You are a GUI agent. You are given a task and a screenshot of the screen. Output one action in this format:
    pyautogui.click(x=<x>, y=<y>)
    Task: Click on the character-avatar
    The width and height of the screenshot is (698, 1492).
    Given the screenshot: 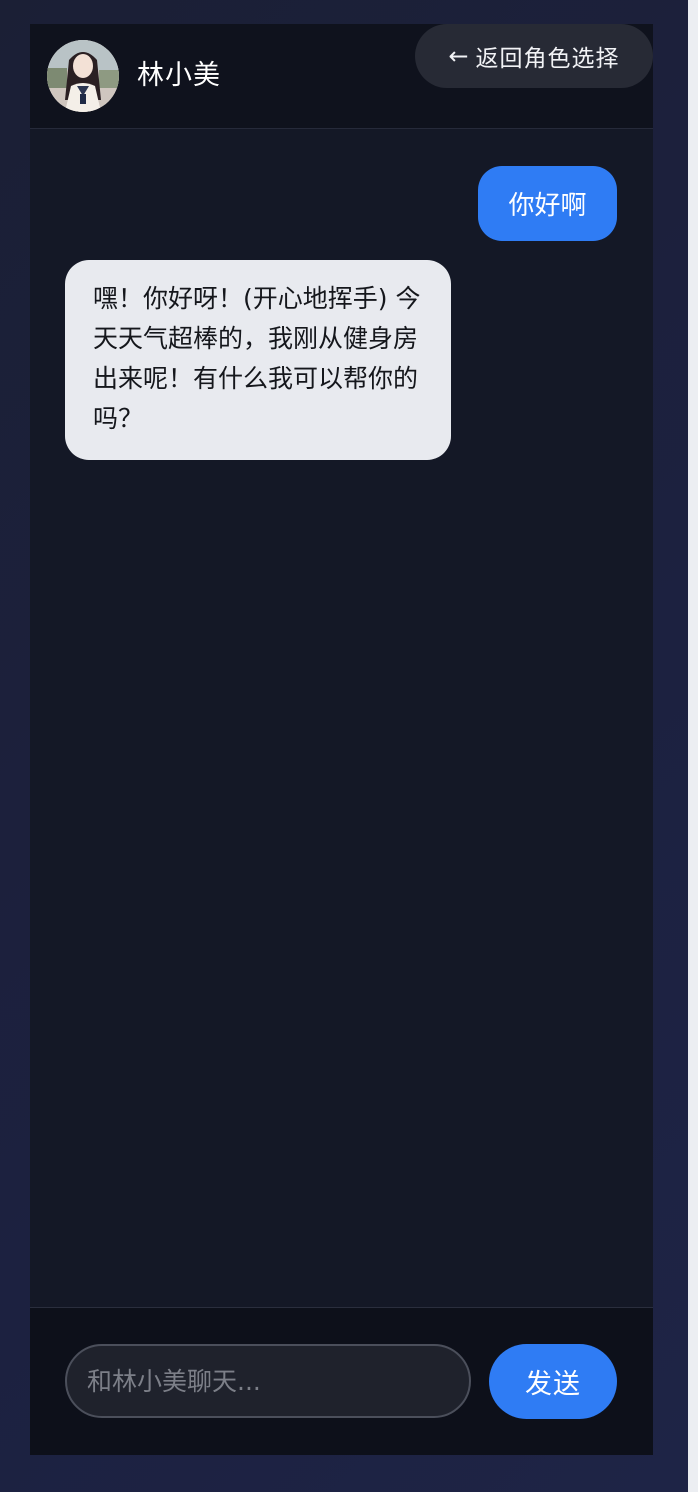 What is the action you would take?
    pyautogui.click(x=83, y=76)
    